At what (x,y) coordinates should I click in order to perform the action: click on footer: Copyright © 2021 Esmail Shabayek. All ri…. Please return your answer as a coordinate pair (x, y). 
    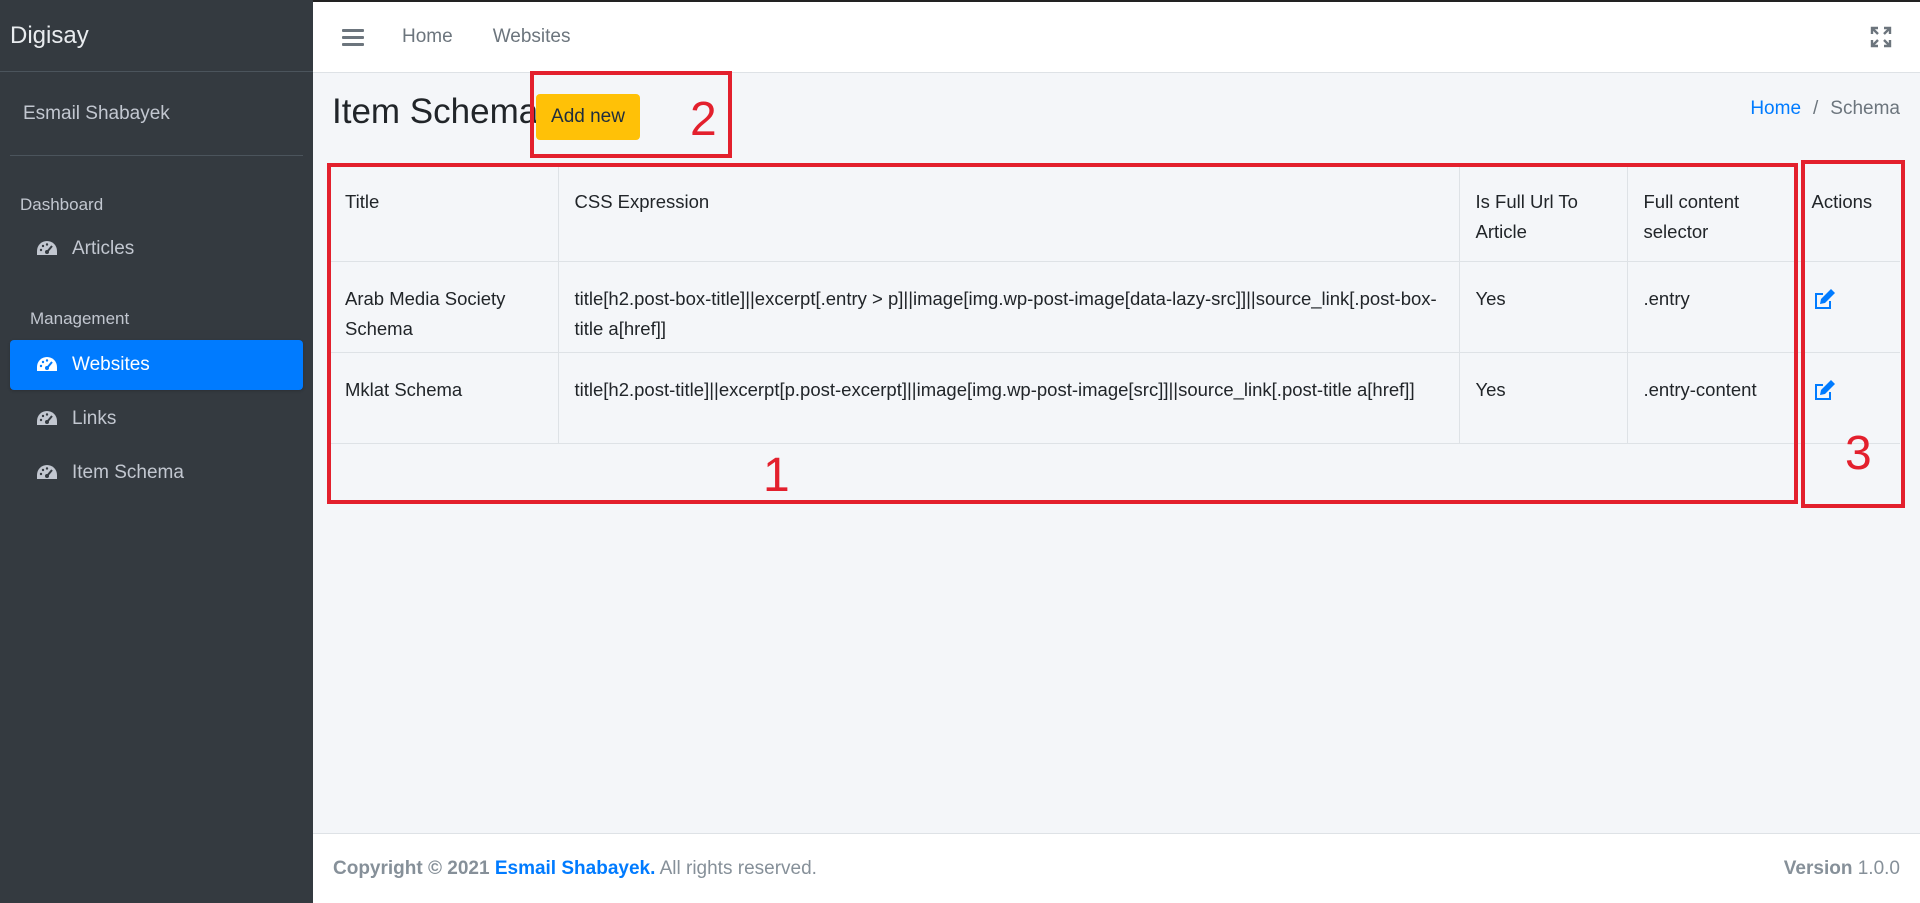
    Looking at the image, I should click on (1116, 868).